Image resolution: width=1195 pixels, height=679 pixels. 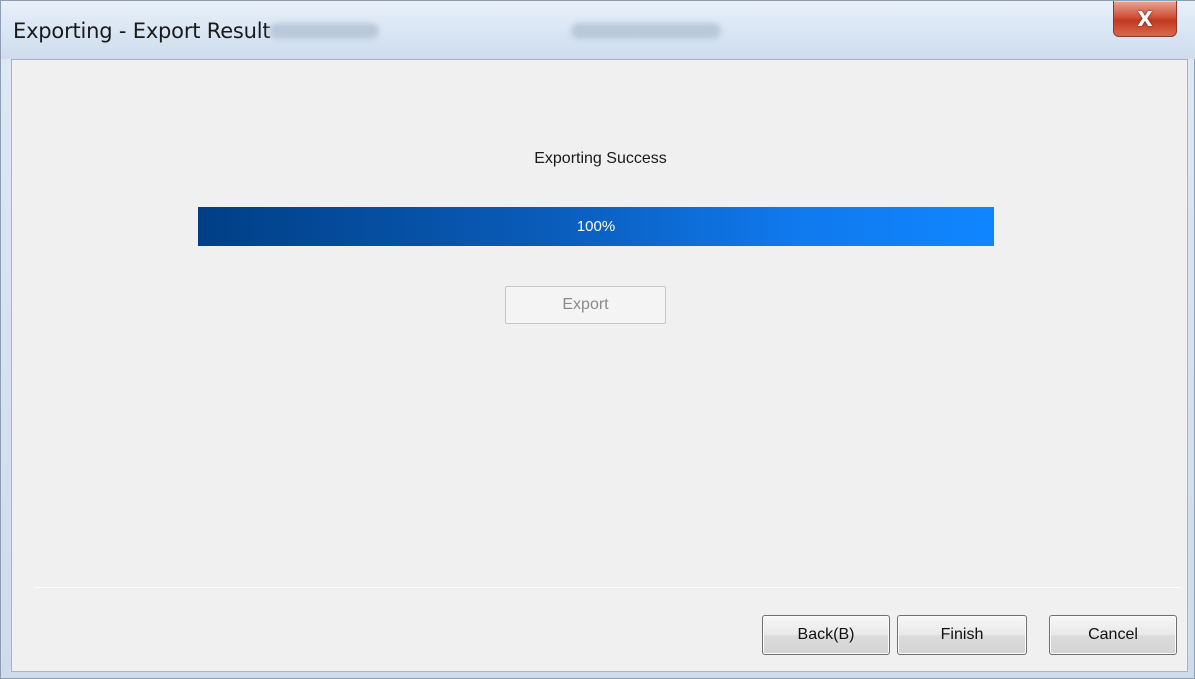 I want to click on close-button: X, so click(x=1145, y=19).